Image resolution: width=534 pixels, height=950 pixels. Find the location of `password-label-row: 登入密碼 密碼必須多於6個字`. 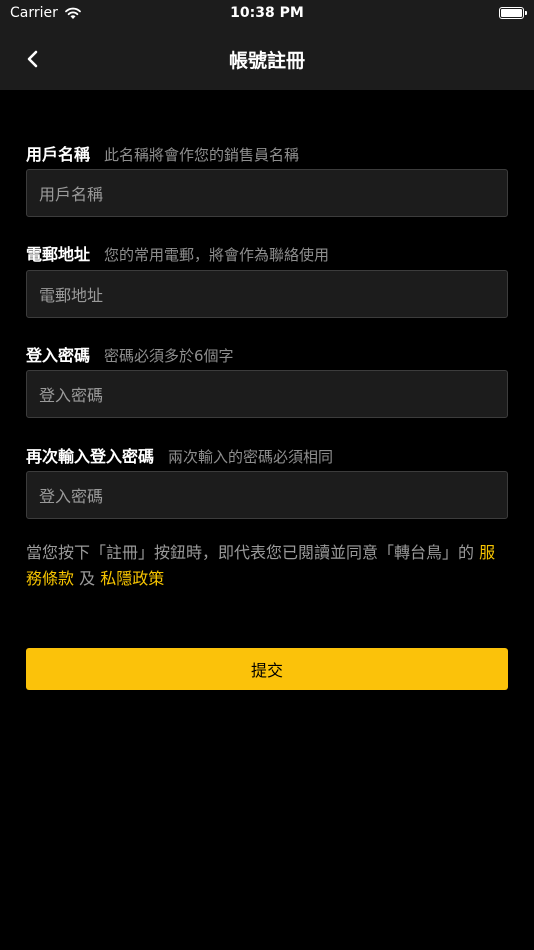

password-label-row: 登入密碼 密碼必須多於6個字 is located at coordinates (130, 354).